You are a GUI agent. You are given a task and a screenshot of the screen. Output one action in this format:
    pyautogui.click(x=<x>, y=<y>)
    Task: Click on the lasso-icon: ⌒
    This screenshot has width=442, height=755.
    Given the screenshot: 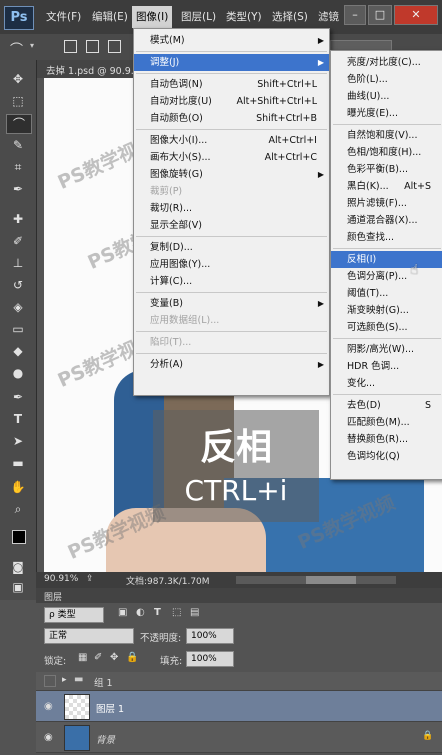 What is the action you would take?
    pyautogui.click(x=16, y=48)
    